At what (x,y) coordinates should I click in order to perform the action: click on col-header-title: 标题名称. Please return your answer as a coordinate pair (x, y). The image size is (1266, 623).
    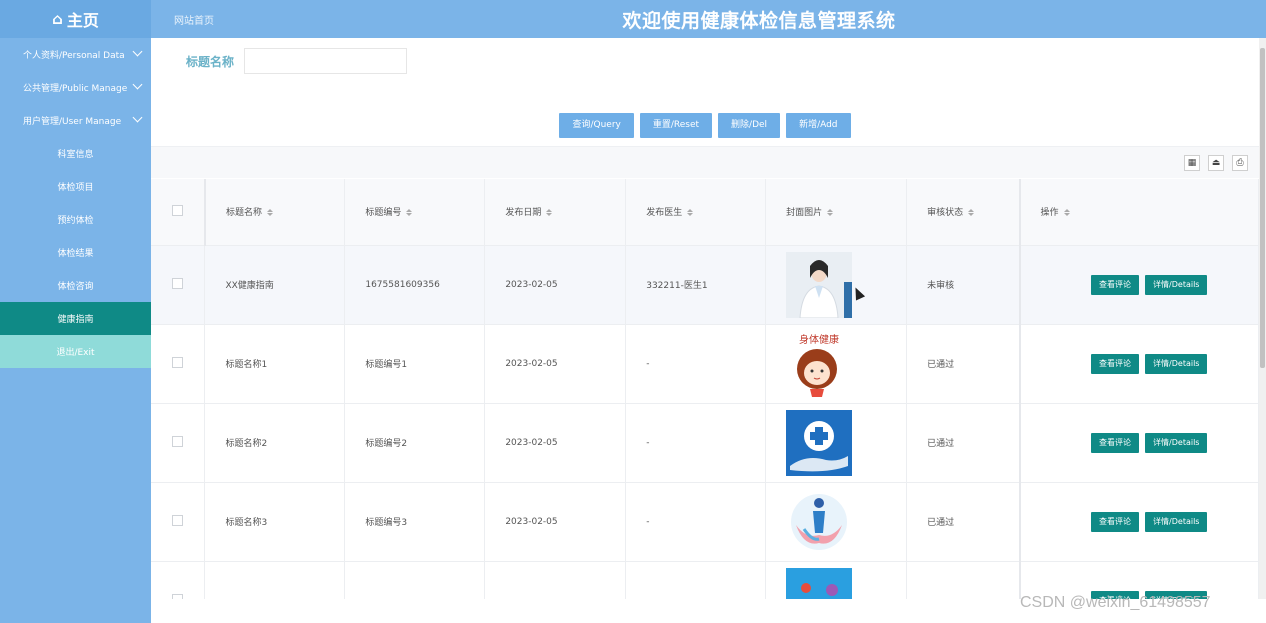
    Looking at the image, I should click on (275, 212).